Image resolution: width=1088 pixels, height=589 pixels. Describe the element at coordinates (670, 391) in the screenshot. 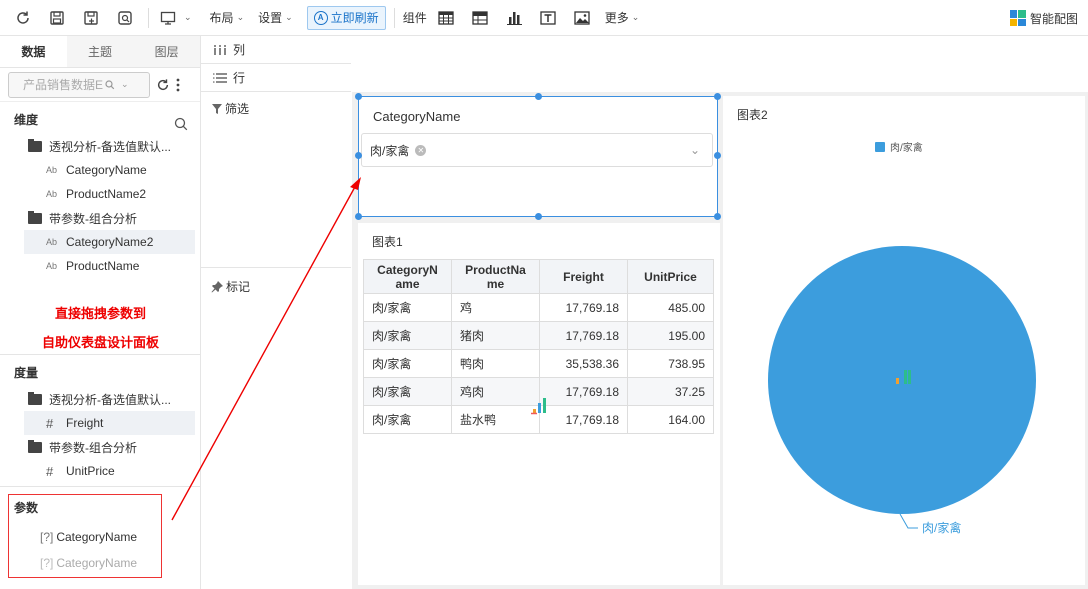

I see `table-cell: 37.25` at that location.